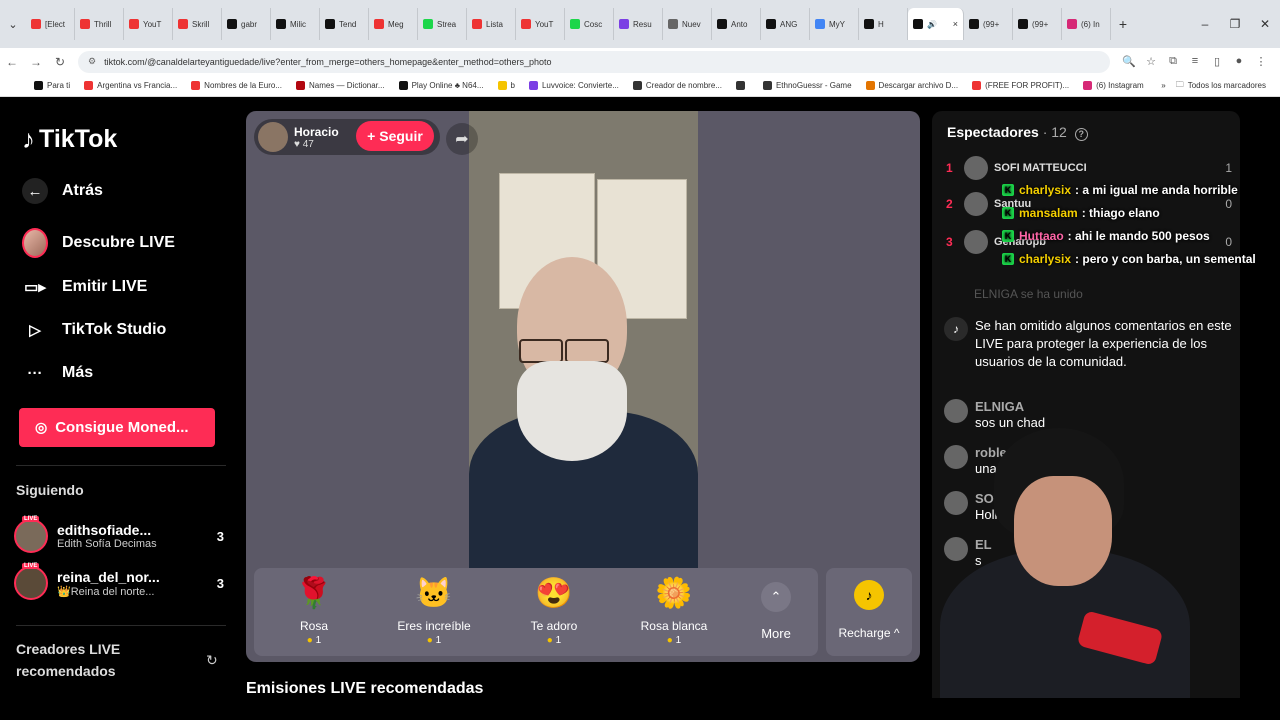 The image size is (1280, 720). Describe the element at coordinates (98, 243) in the screenshot. I see `sidebar-item-descubre-live: Descubre LIVE` at that location.